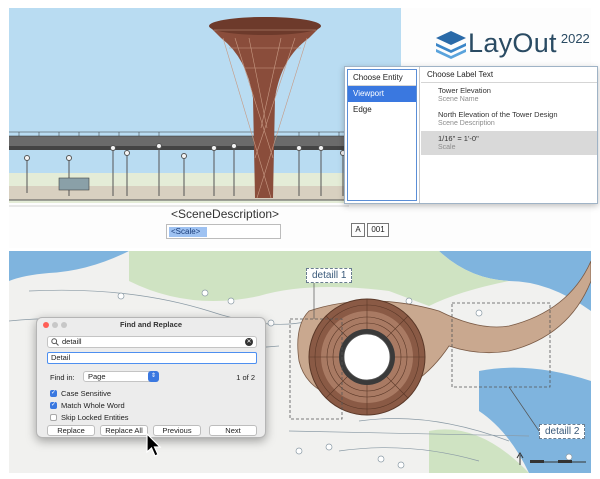 This screenshot has width=600, height=479. What do you see at coordinates (53, 417) in the screenshot?
I see `empty-checkbox-icon` at bounding box center [53, 417].